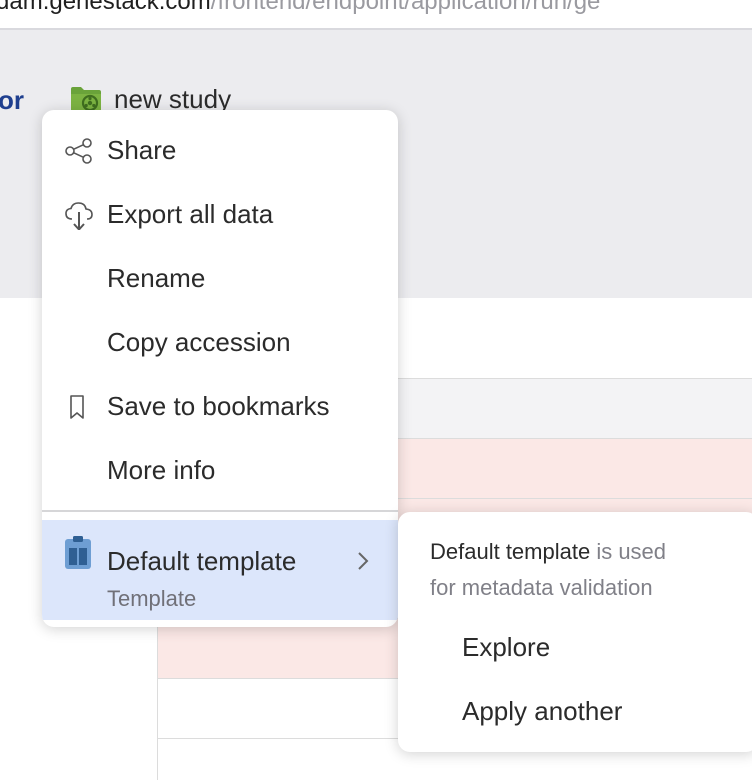 This screenshot has height=781, width=752. I want to click on chevron-right-icon, so click(363, 561).